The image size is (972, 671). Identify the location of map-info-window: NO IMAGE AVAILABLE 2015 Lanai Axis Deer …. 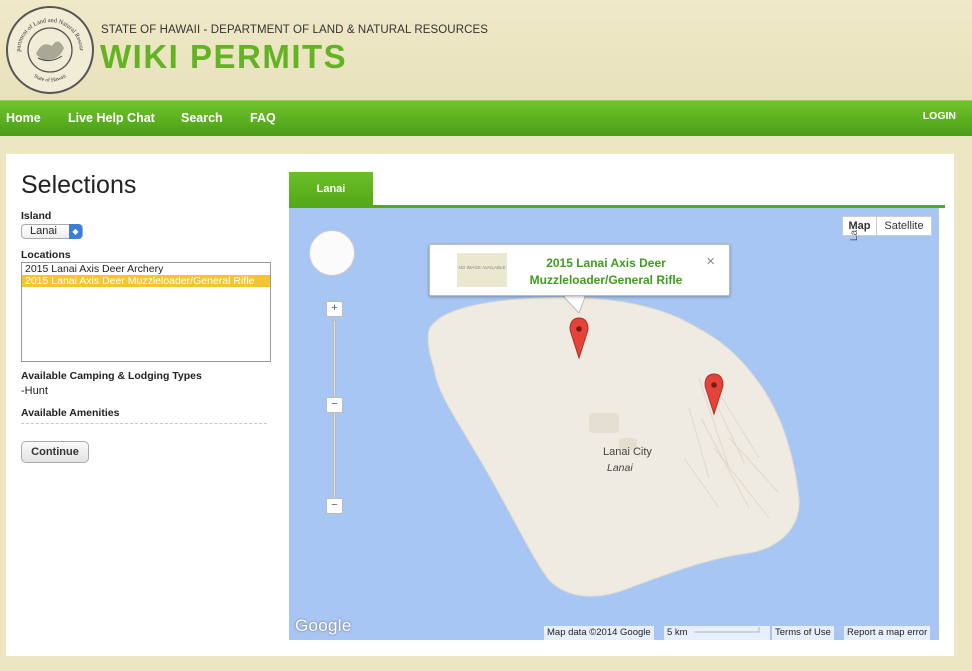
(579, 270).